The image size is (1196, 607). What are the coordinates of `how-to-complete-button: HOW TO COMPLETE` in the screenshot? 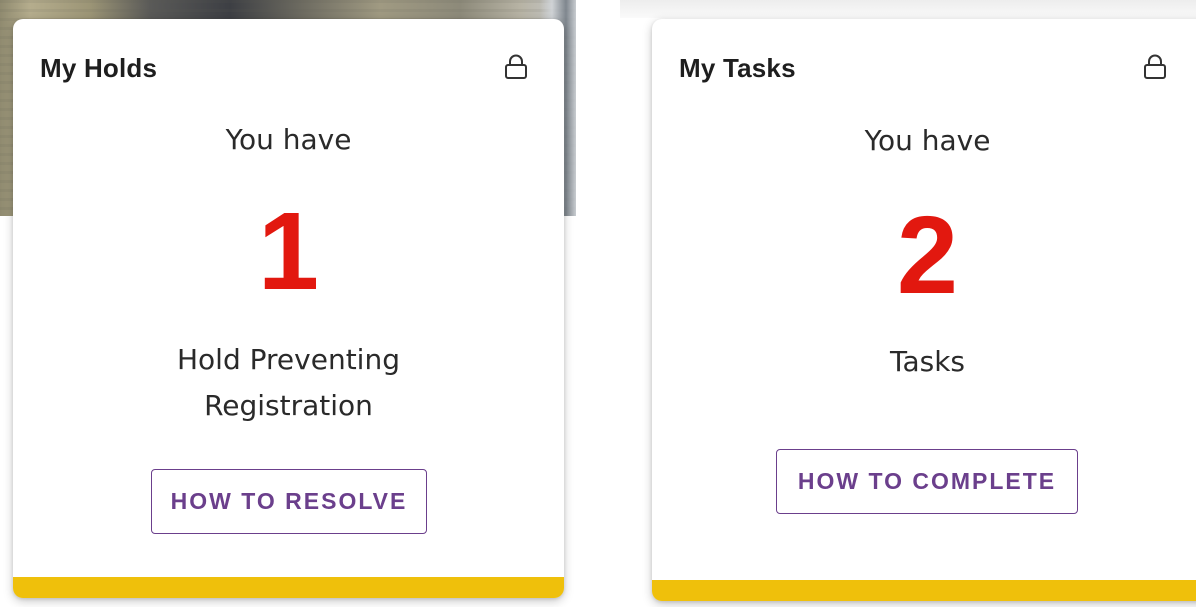 It's located at (927, 481).